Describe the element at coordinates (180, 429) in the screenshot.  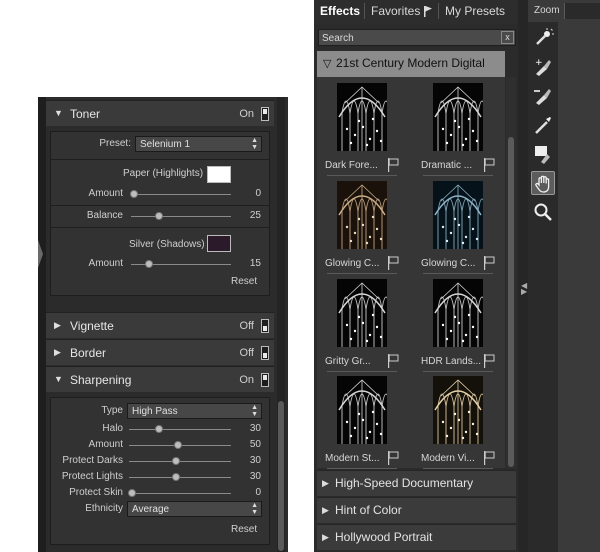
I see `halo-track` at that location.